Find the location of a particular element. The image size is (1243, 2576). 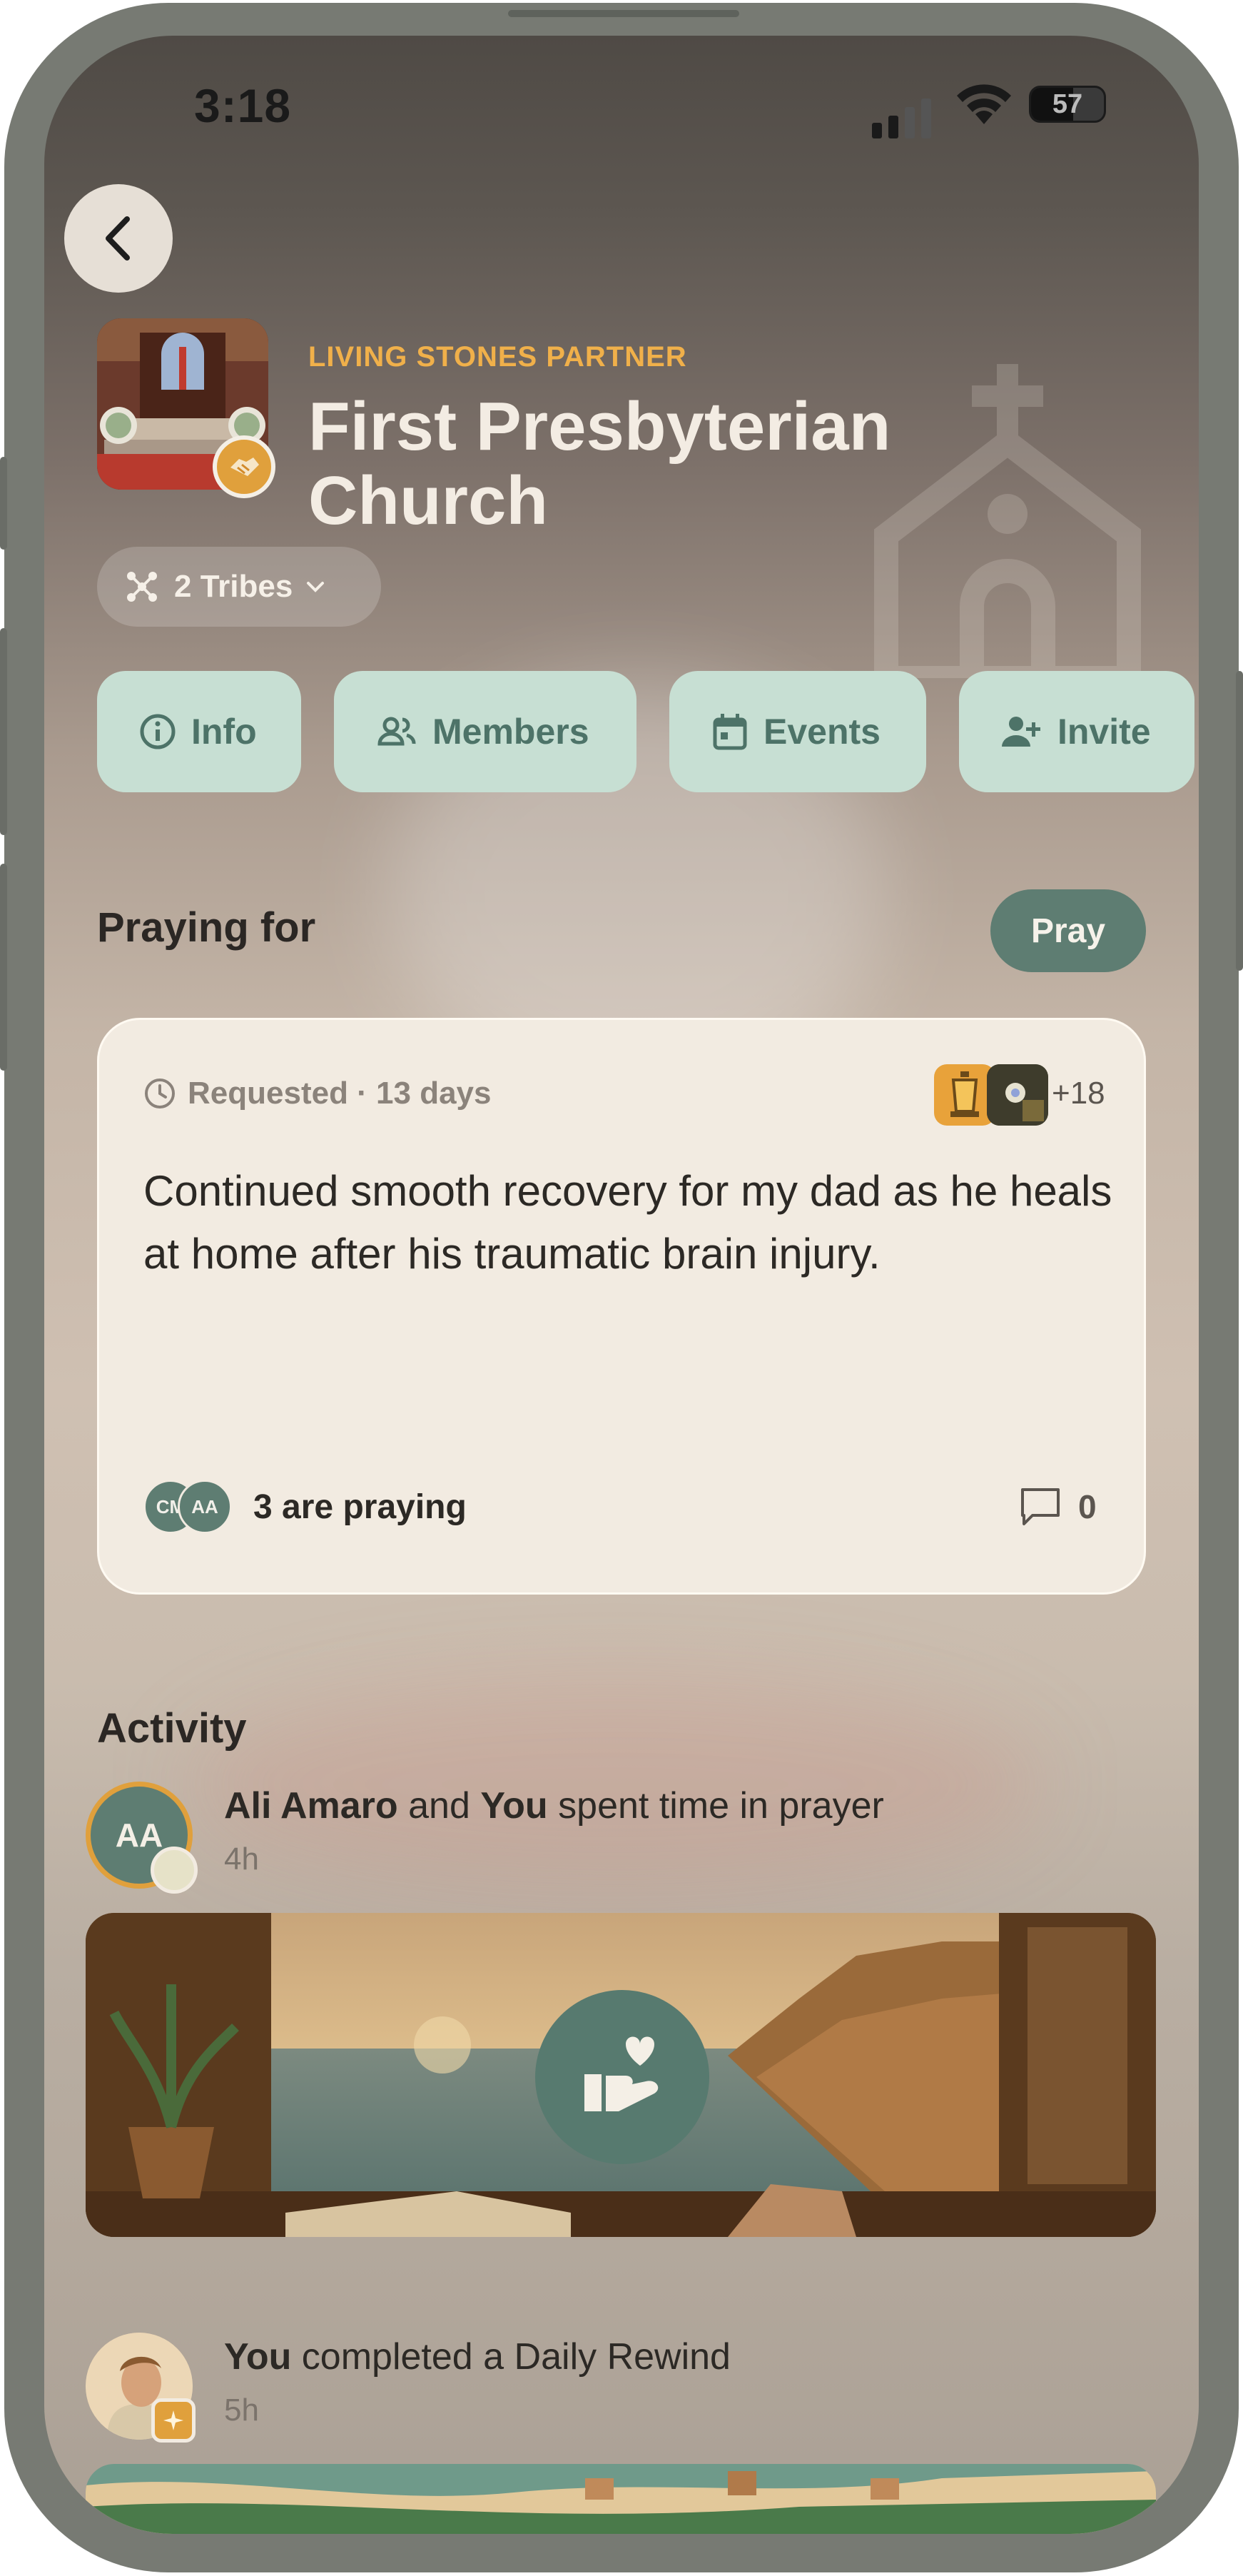

tab-label: Members is located at coordinates (510, 732).